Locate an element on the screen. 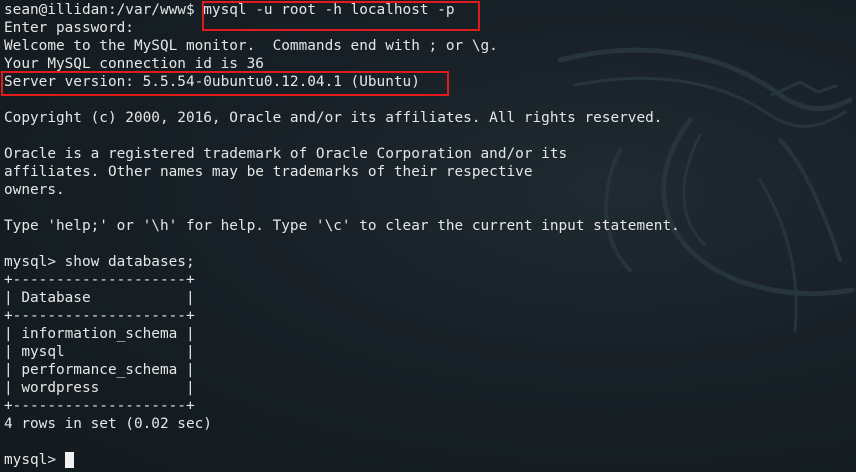  terminal-line: | Database | is located at coordinates (99, 298).